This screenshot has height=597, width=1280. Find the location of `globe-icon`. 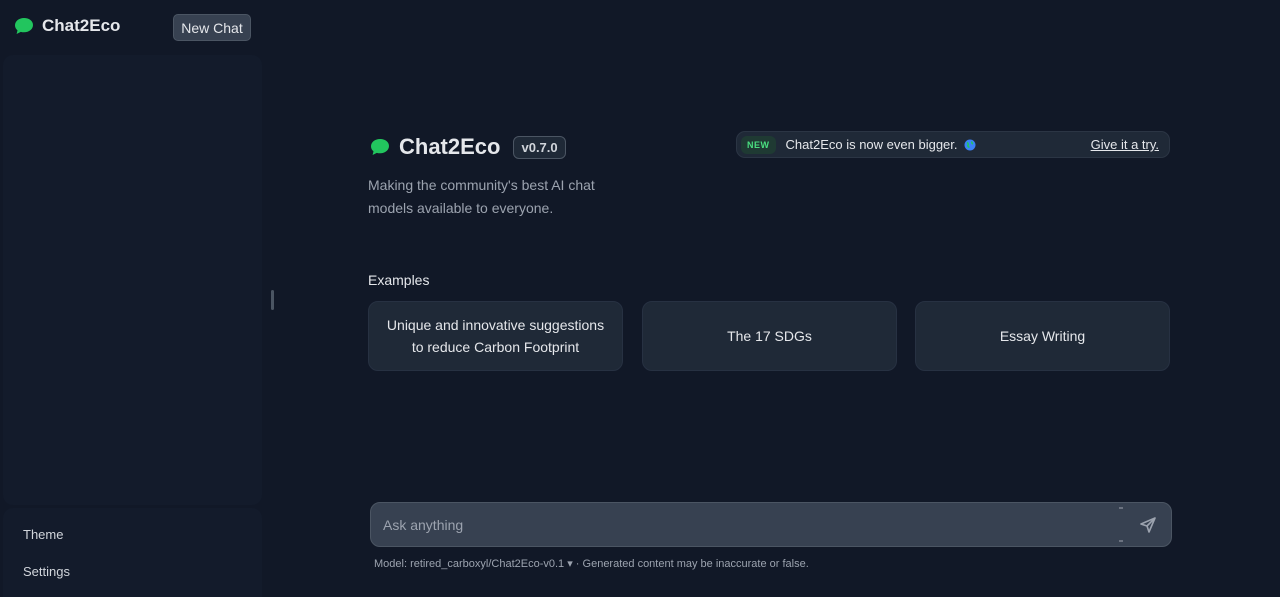

globe-icon is located at coordinates (969, 144).